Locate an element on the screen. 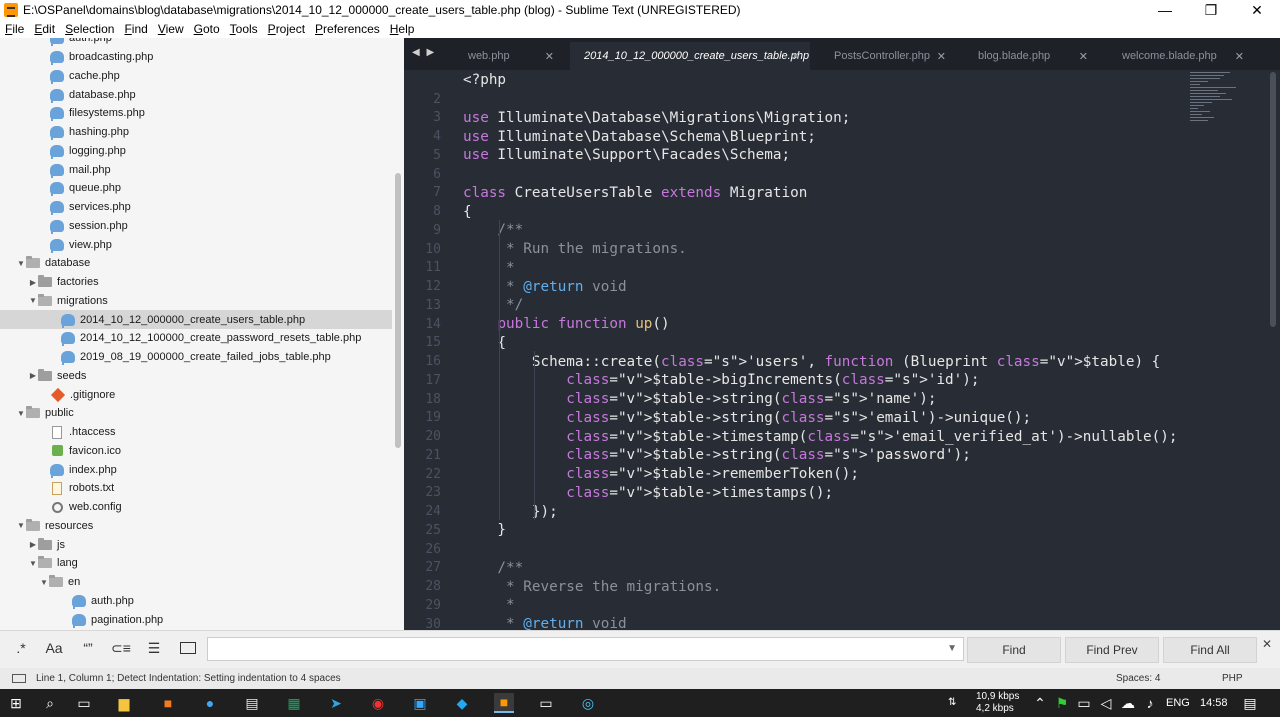  sidebar-scrollbar is located at coordinates (398, 310).